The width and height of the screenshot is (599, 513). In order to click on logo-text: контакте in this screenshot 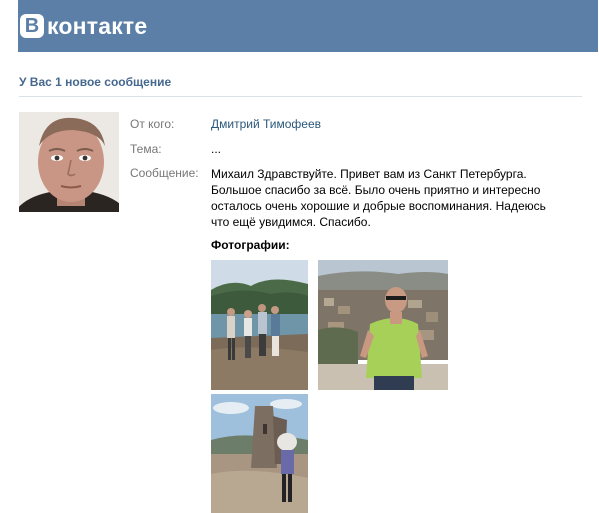, I will do `click(97, 25)`.